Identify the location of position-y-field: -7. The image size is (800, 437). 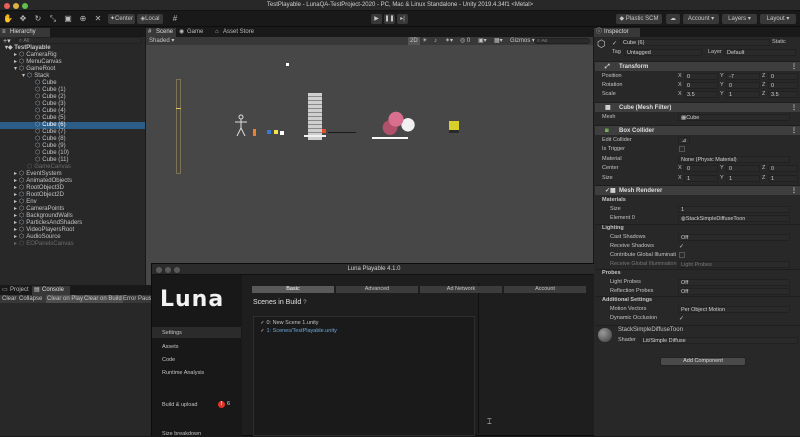
(743, 76).